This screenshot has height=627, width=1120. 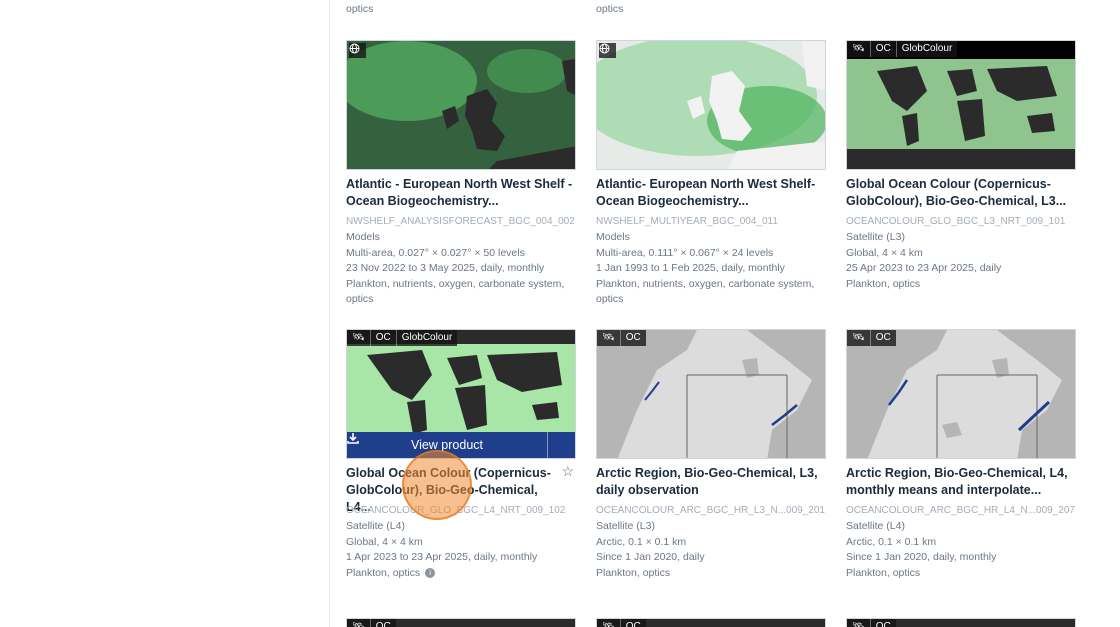 What do you see at coordinates (710, 510) in the screenshot?
I see `product-id: OCEANCOLOUR_ARC_BGC_HR_L3_N...009_201` at bounding box center [710, 510].